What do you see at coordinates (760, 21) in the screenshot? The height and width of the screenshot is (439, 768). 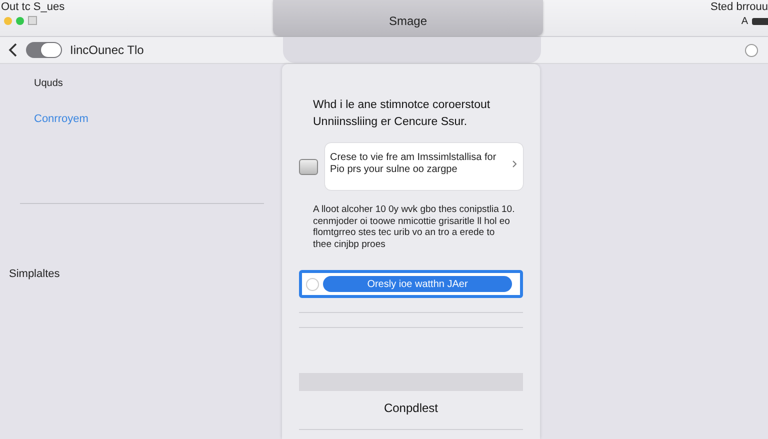 I see `battery-icon` at bounding box center [760, 21].